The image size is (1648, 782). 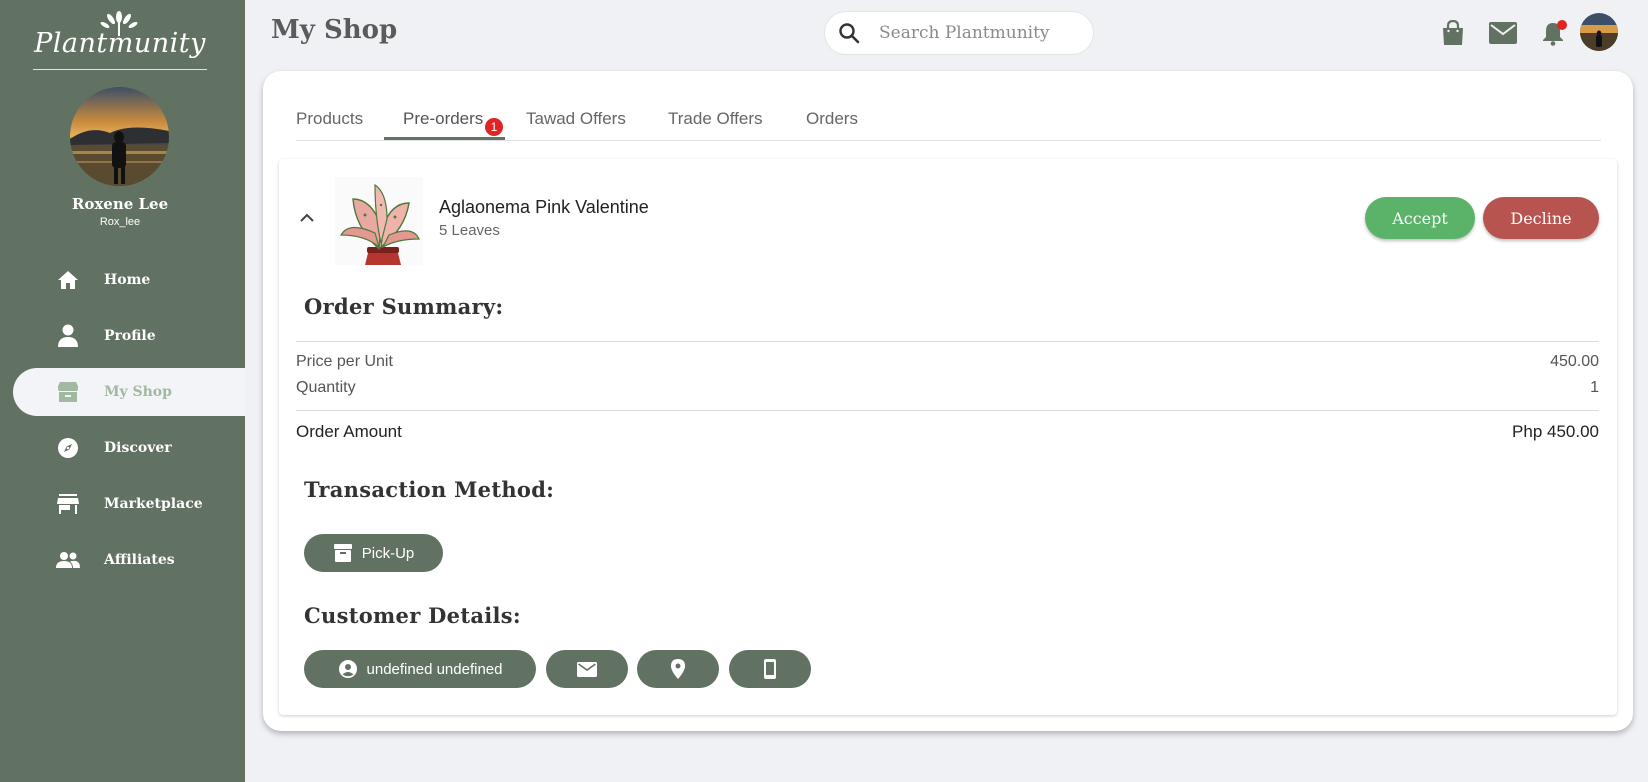 What do you see at coordinates (68, 392) in the screenshot?
I see `shop-icon` at bounding box center [68, 392].